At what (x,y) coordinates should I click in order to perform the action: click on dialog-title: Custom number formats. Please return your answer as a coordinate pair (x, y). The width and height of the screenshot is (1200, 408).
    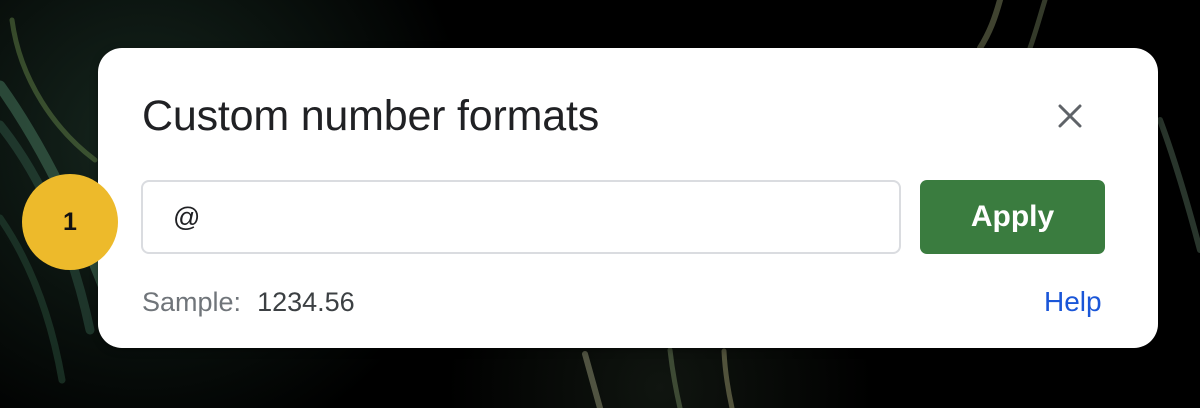
    Looking at the image, I should click on (371, 116).